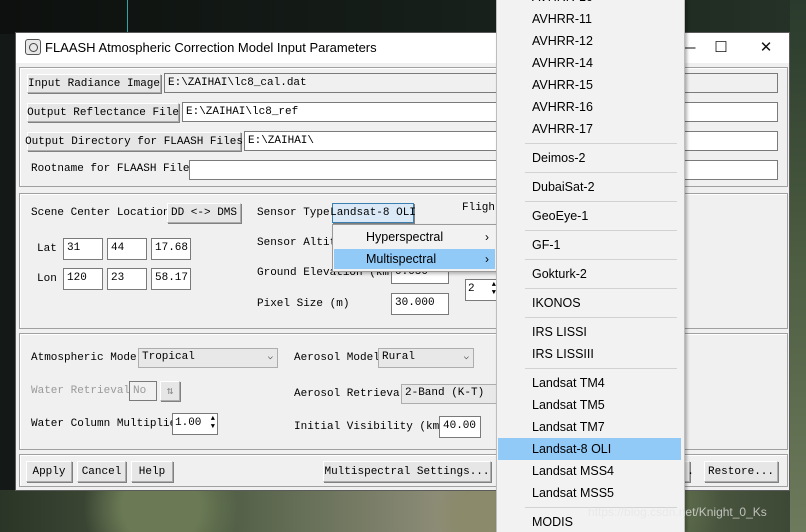 The width and height of the screenshot is (806, 532). Describe the element at coordinates (798, 266) in the screenshot. I see `satellite-image-edge` at that location.